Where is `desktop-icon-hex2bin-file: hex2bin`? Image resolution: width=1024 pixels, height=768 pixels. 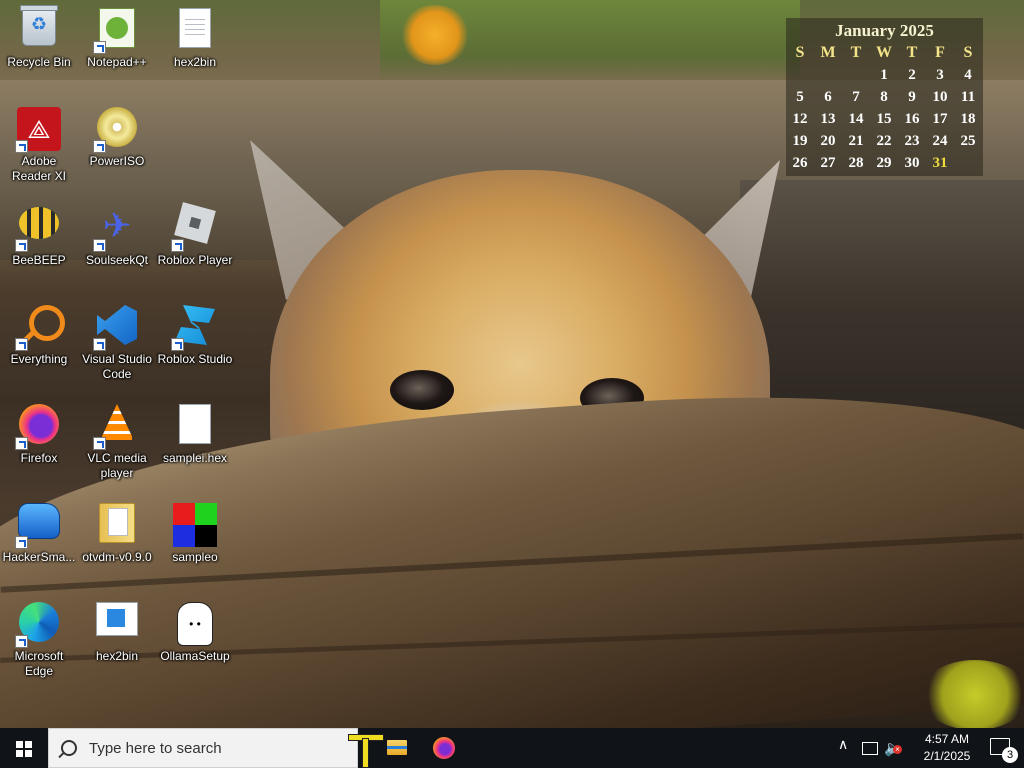 desktop-icon-hex2bin-file: hex2bin is located at coordinates (195, 35).